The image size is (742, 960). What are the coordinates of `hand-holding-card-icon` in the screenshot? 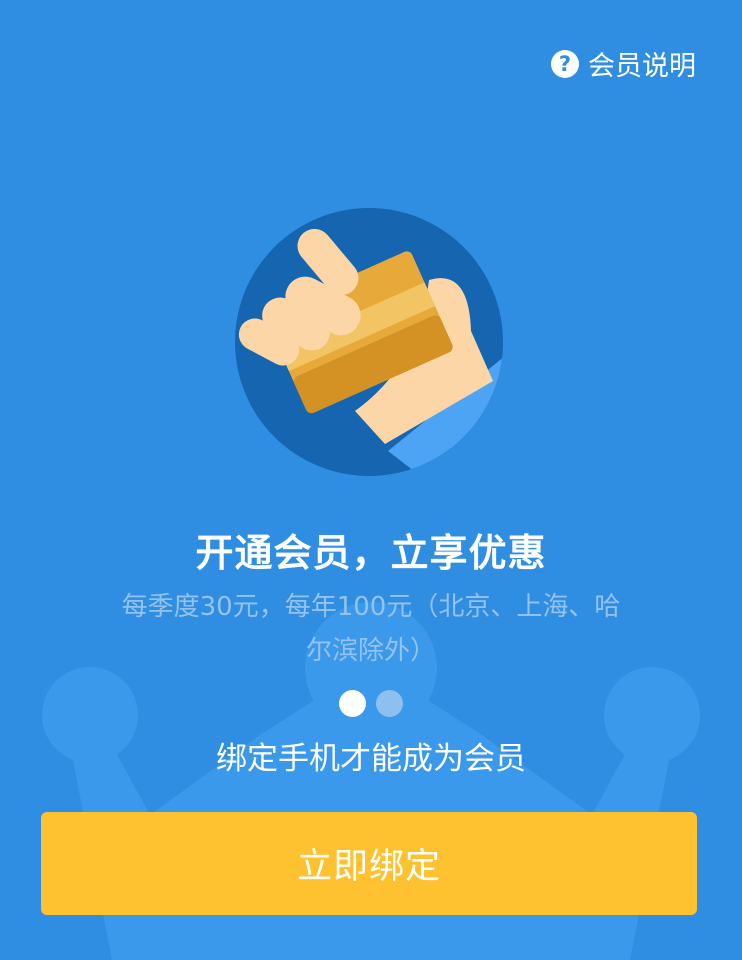 It's located at (369, 342).